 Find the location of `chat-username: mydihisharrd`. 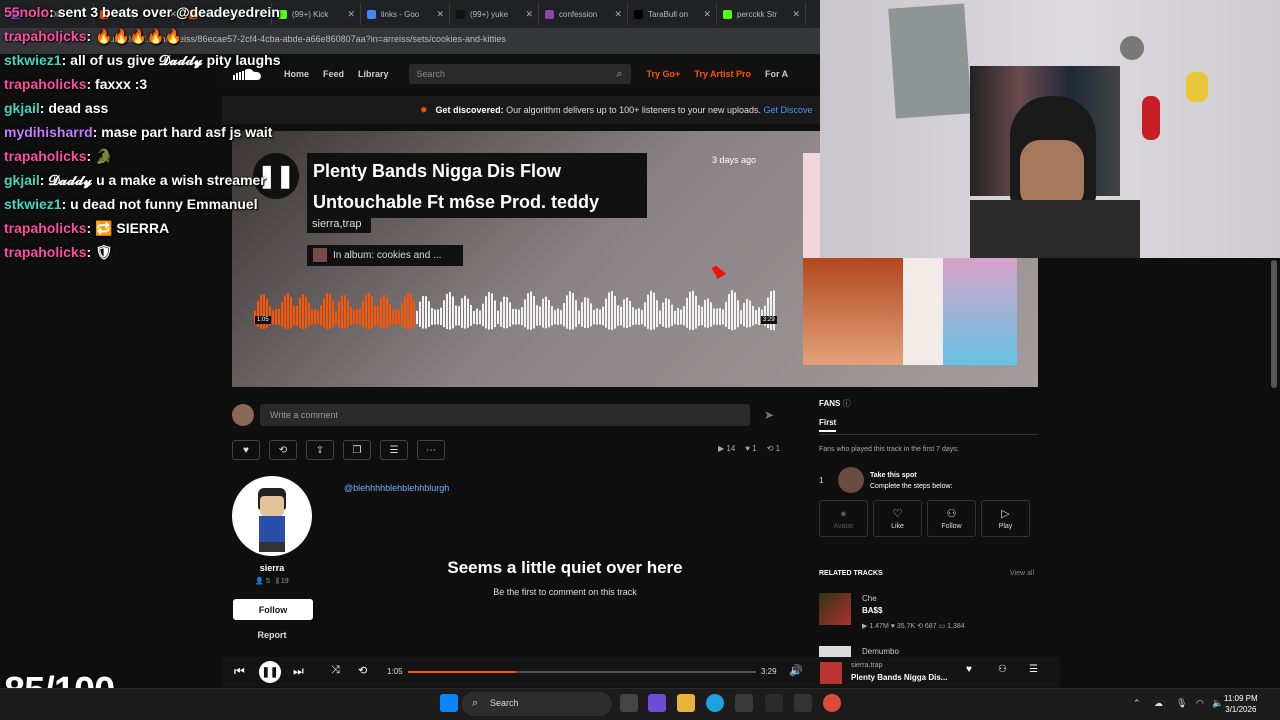

chat-username: mydihisharrd is located at coordinates (48, 132).